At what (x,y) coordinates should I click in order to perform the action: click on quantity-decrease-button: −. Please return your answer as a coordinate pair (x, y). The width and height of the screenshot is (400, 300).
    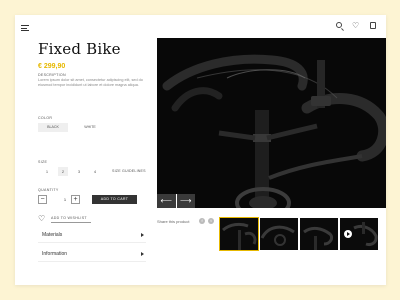
    Looking at the image, I should click on (42, 199).